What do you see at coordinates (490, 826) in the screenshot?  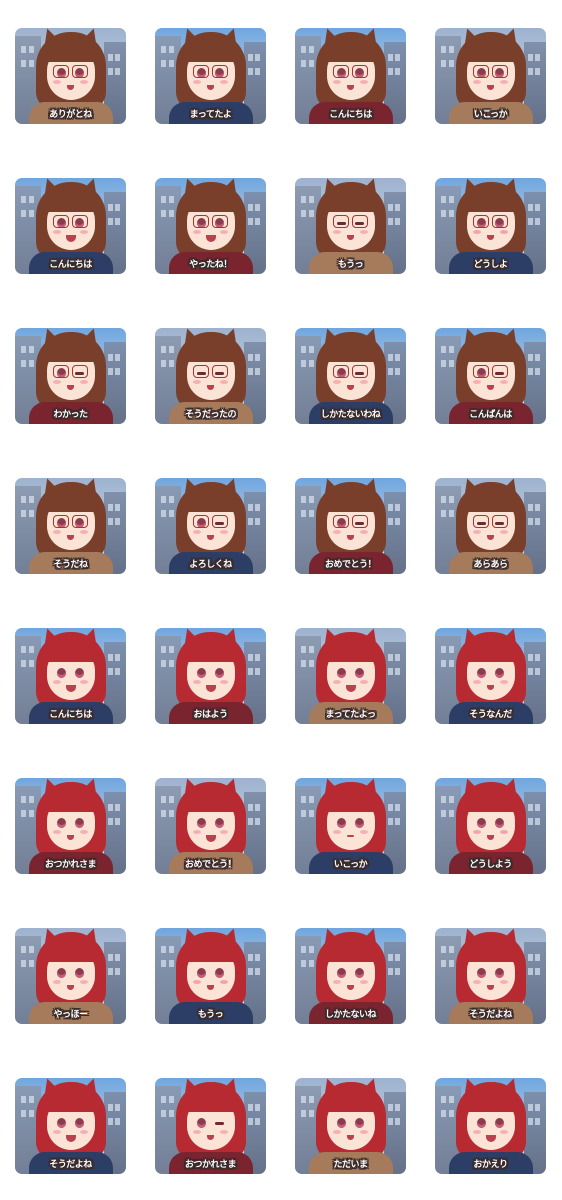 I see `sticker-tile: どうしよう` at bounding box center [490, 826].